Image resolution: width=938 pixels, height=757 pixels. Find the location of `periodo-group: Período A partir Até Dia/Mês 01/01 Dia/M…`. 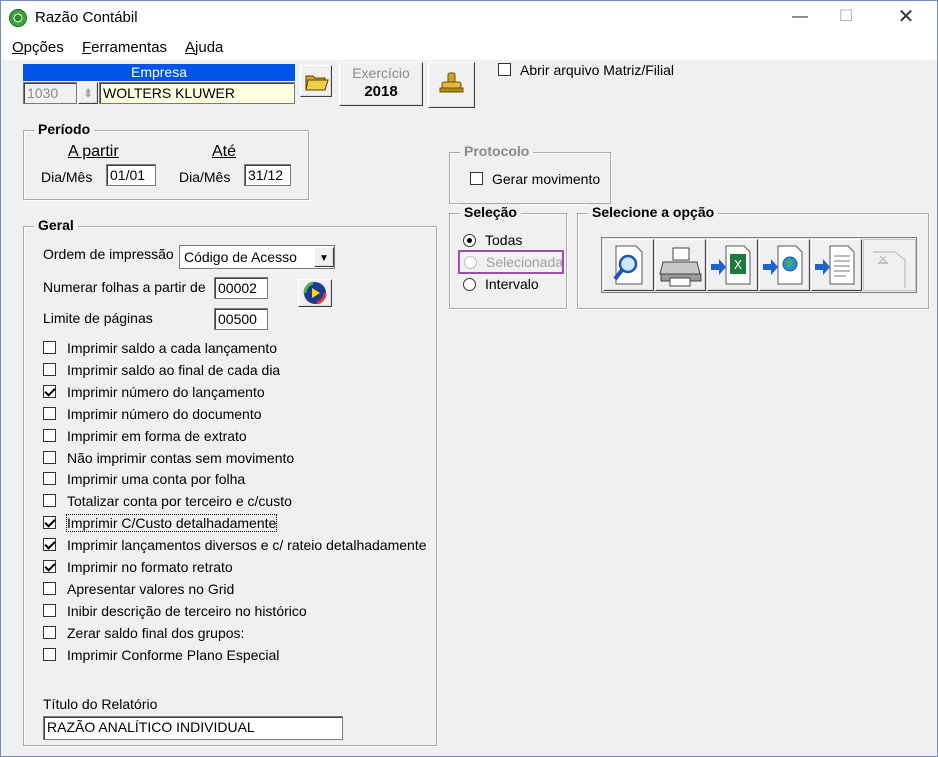

periodo-group: Período A partir Até Dia/Mês 01/01 Dia/M… is located at coordinates (166, 160).